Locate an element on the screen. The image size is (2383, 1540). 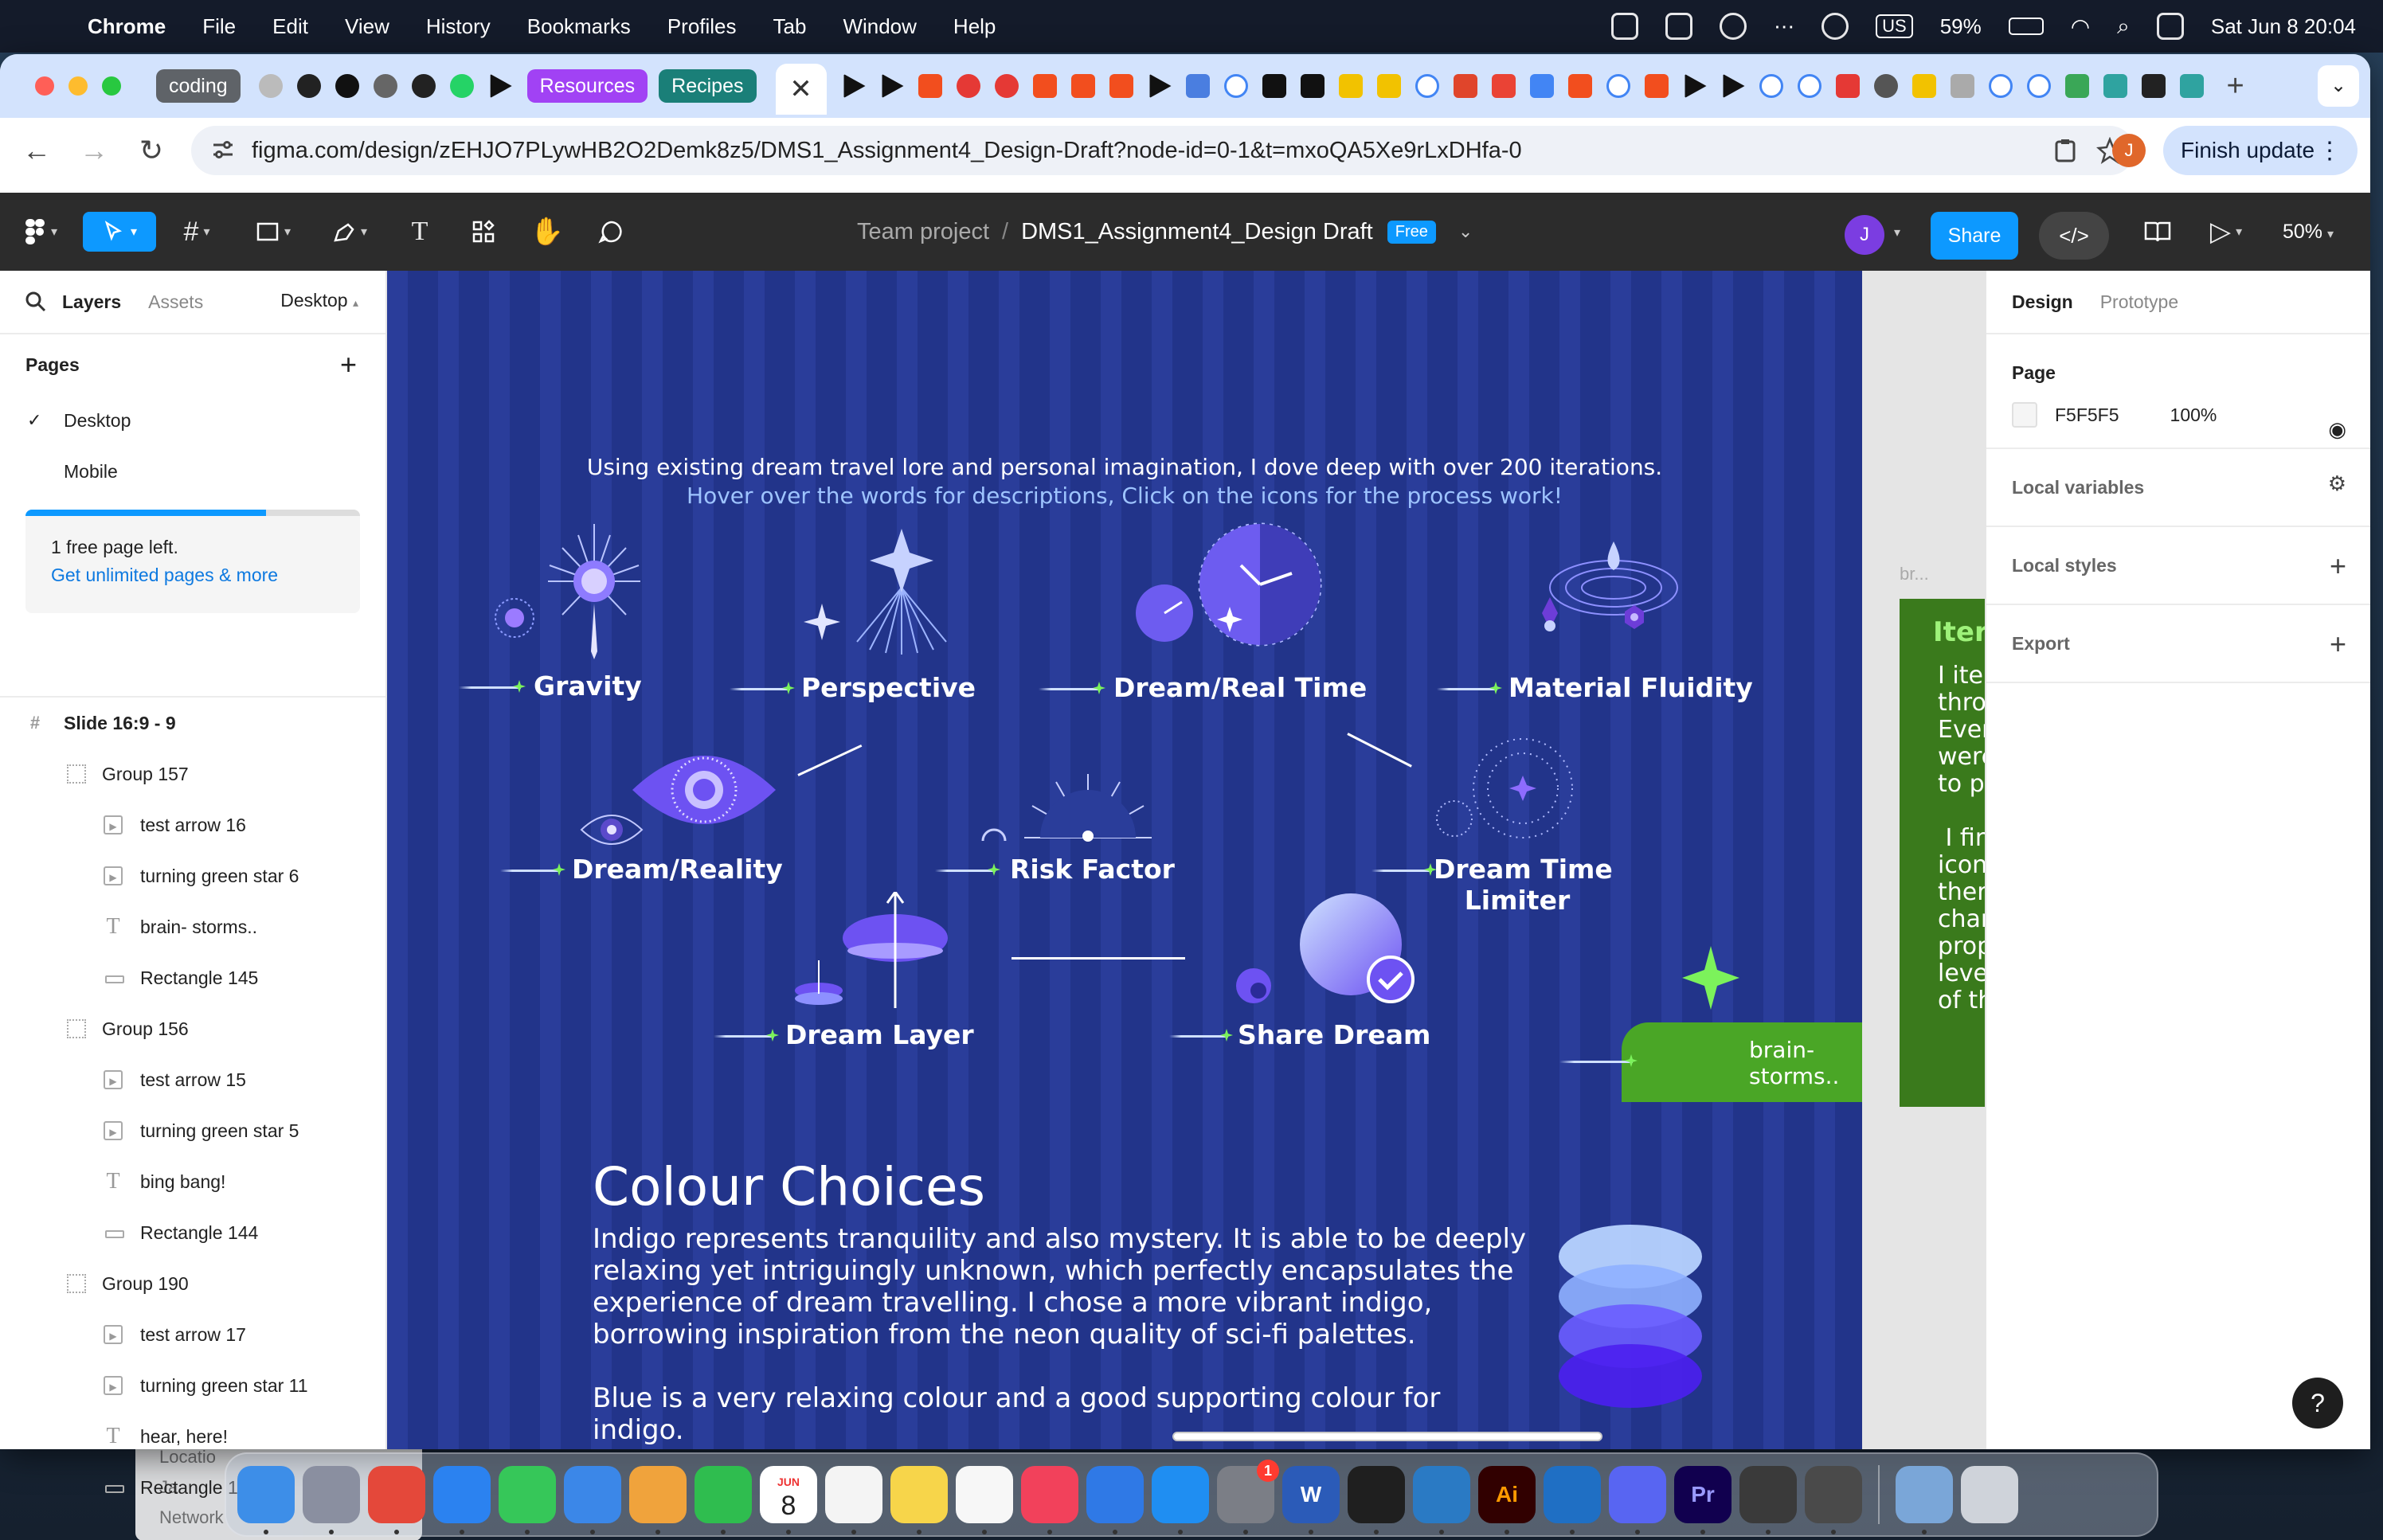
canvas-horizontal-scrollbar is located at coordinates (1387, 1436).